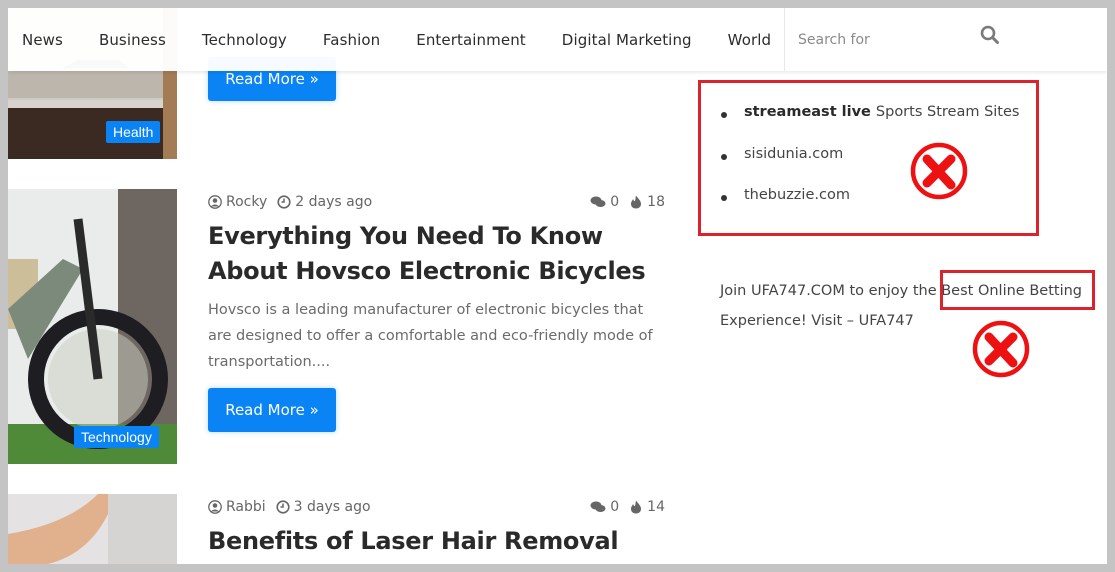 The width and height of the screenshot is (1115, 572). Describe the element at coordinates (92, 326) in the screenshot. I see `post-thumbnail: Technology` at that location.